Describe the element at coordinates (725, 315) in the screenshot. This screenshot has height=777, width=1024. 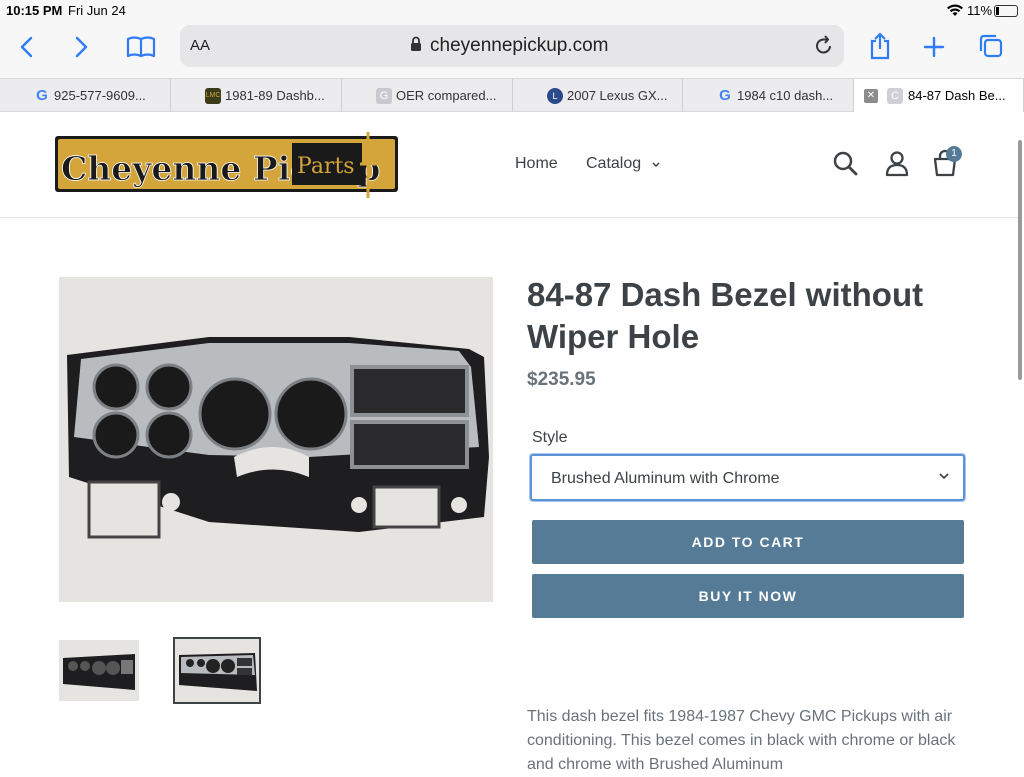
I see `product-title: 84-87 Dash Bezel without Wiper Hole` at that location.